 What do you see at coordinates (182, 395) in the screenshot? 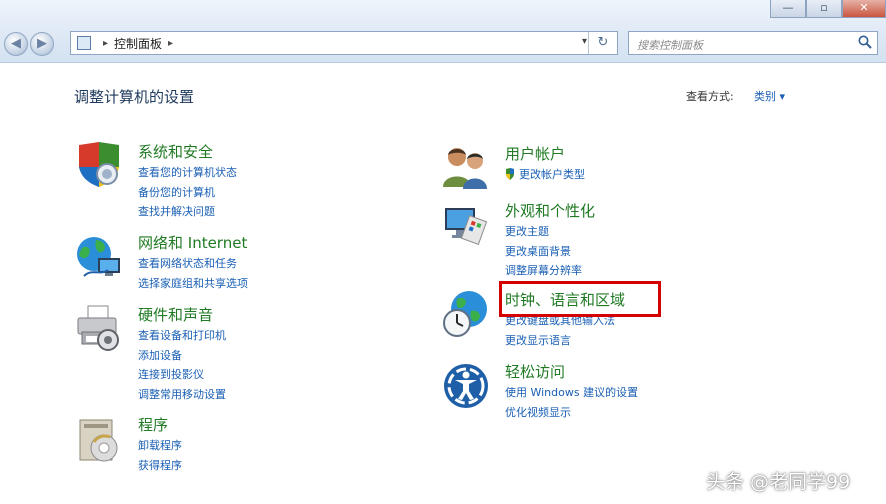
I see `link-mobility-settings: 调整常用移动设置` at bounding box center [182, 395].